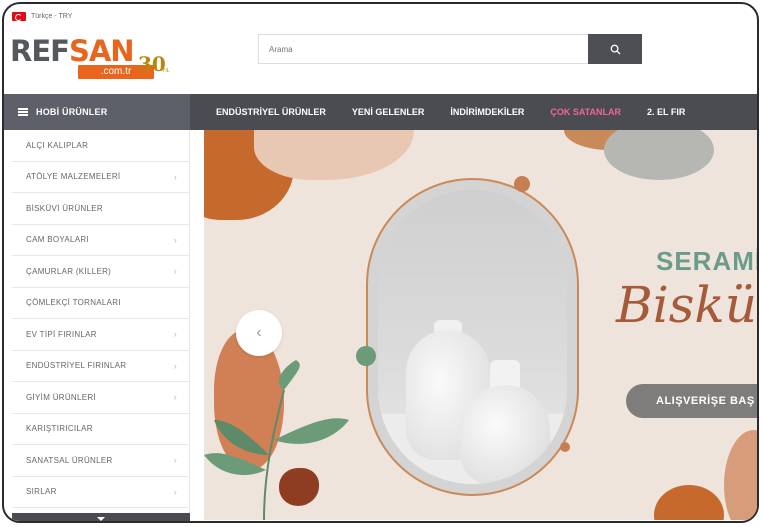 The height and width of the screenshot is (527, 763). I want to click on nav-item-new-arrivals: YENİ GELENLER, so click(388, 112).